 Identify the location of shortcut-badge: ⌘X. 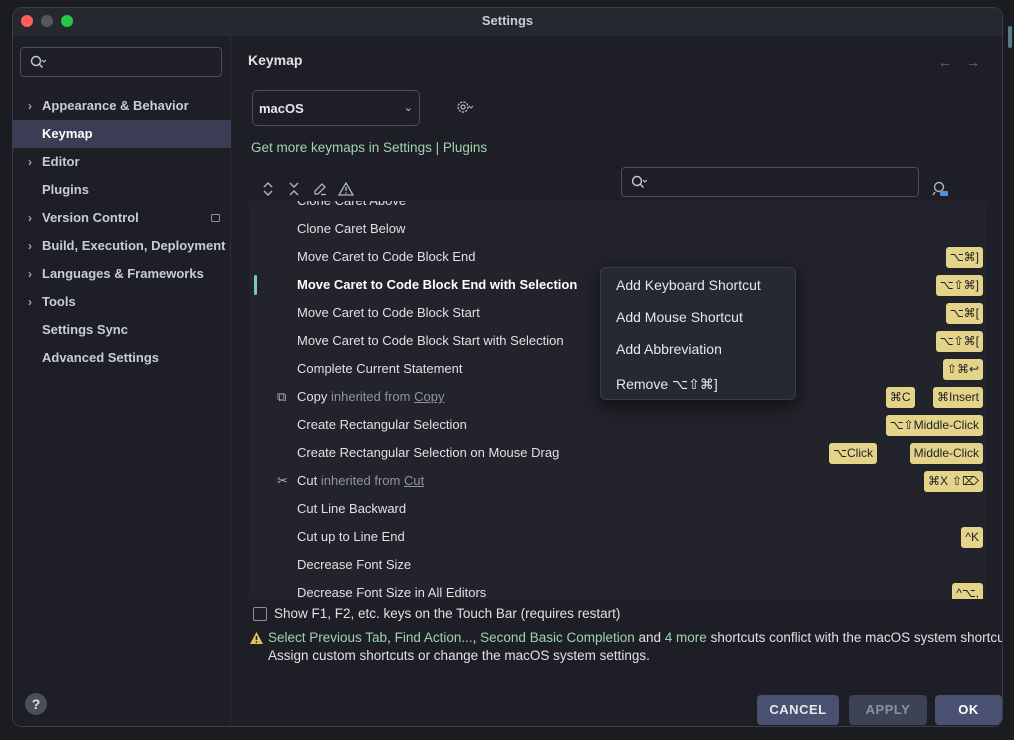
(937, 481).